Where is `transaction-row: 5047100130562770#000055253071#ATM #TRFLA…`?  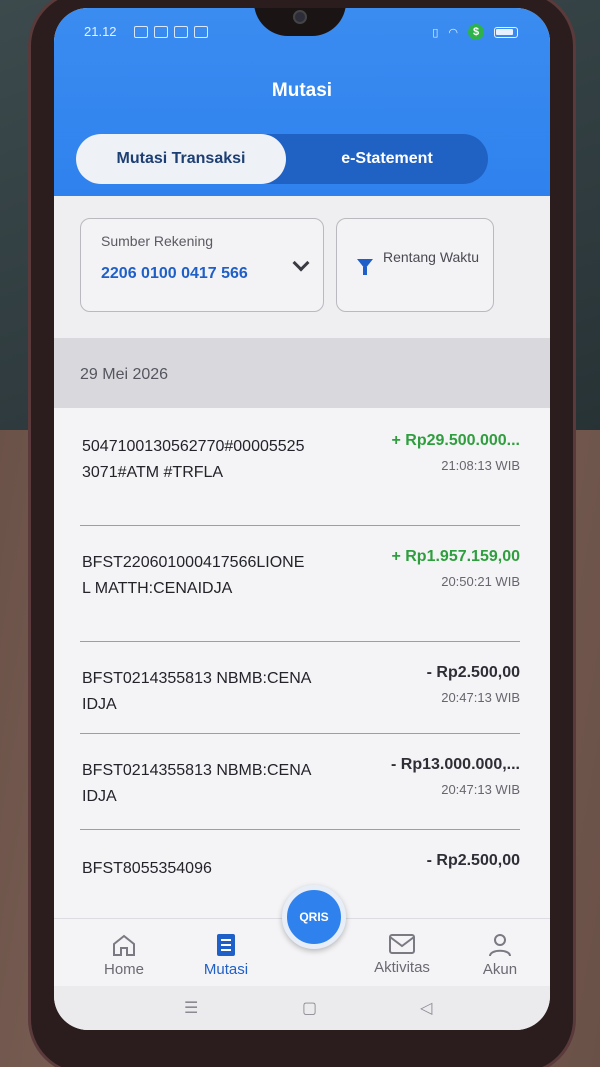 transaction-row: 5047100130562770#000055253071#ATM #TRFLA… is located at coordinates (300, 467).